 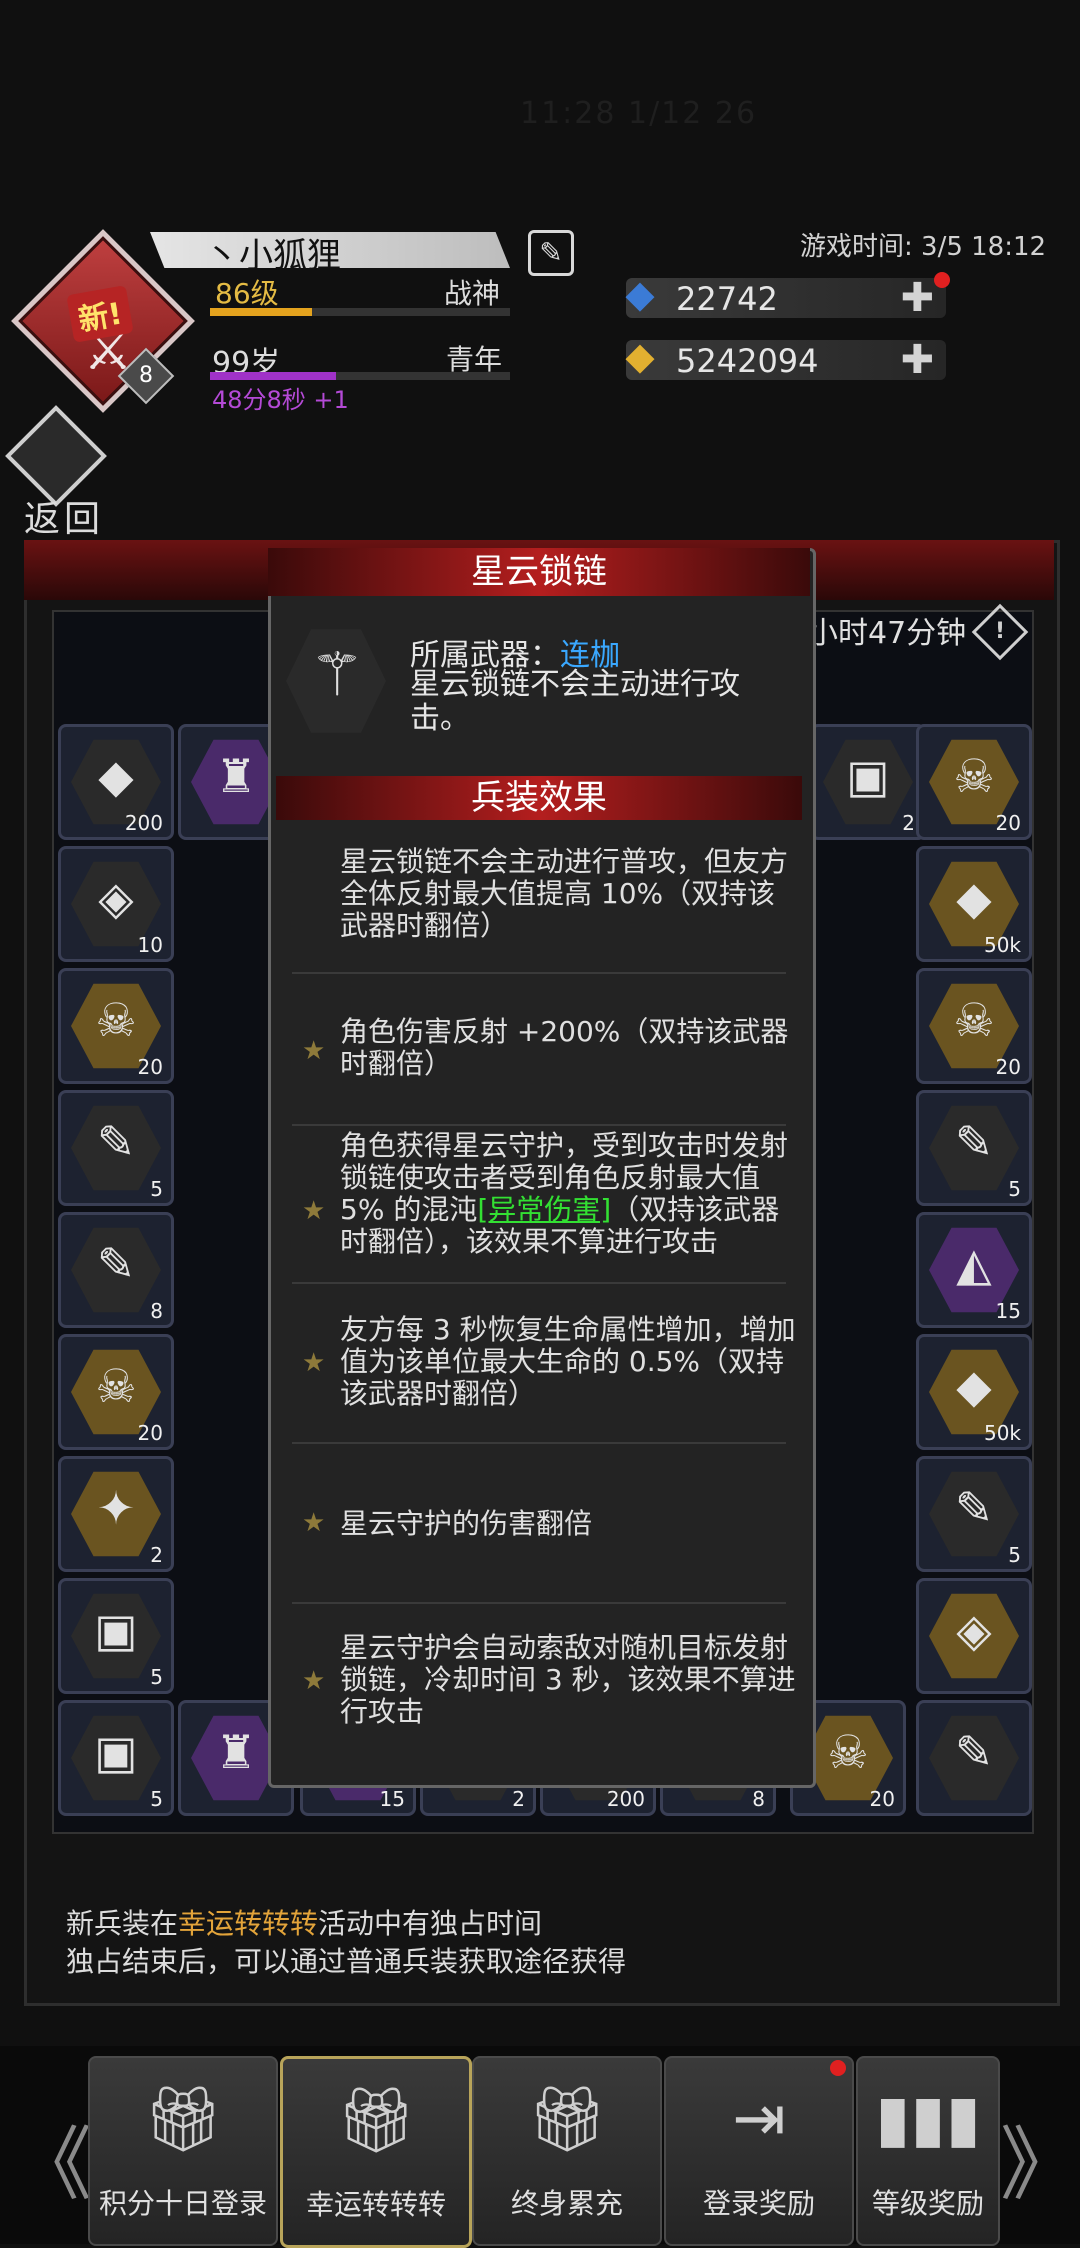 I want to click on equipment-slot: ◈, so click(x=974, y=1636).